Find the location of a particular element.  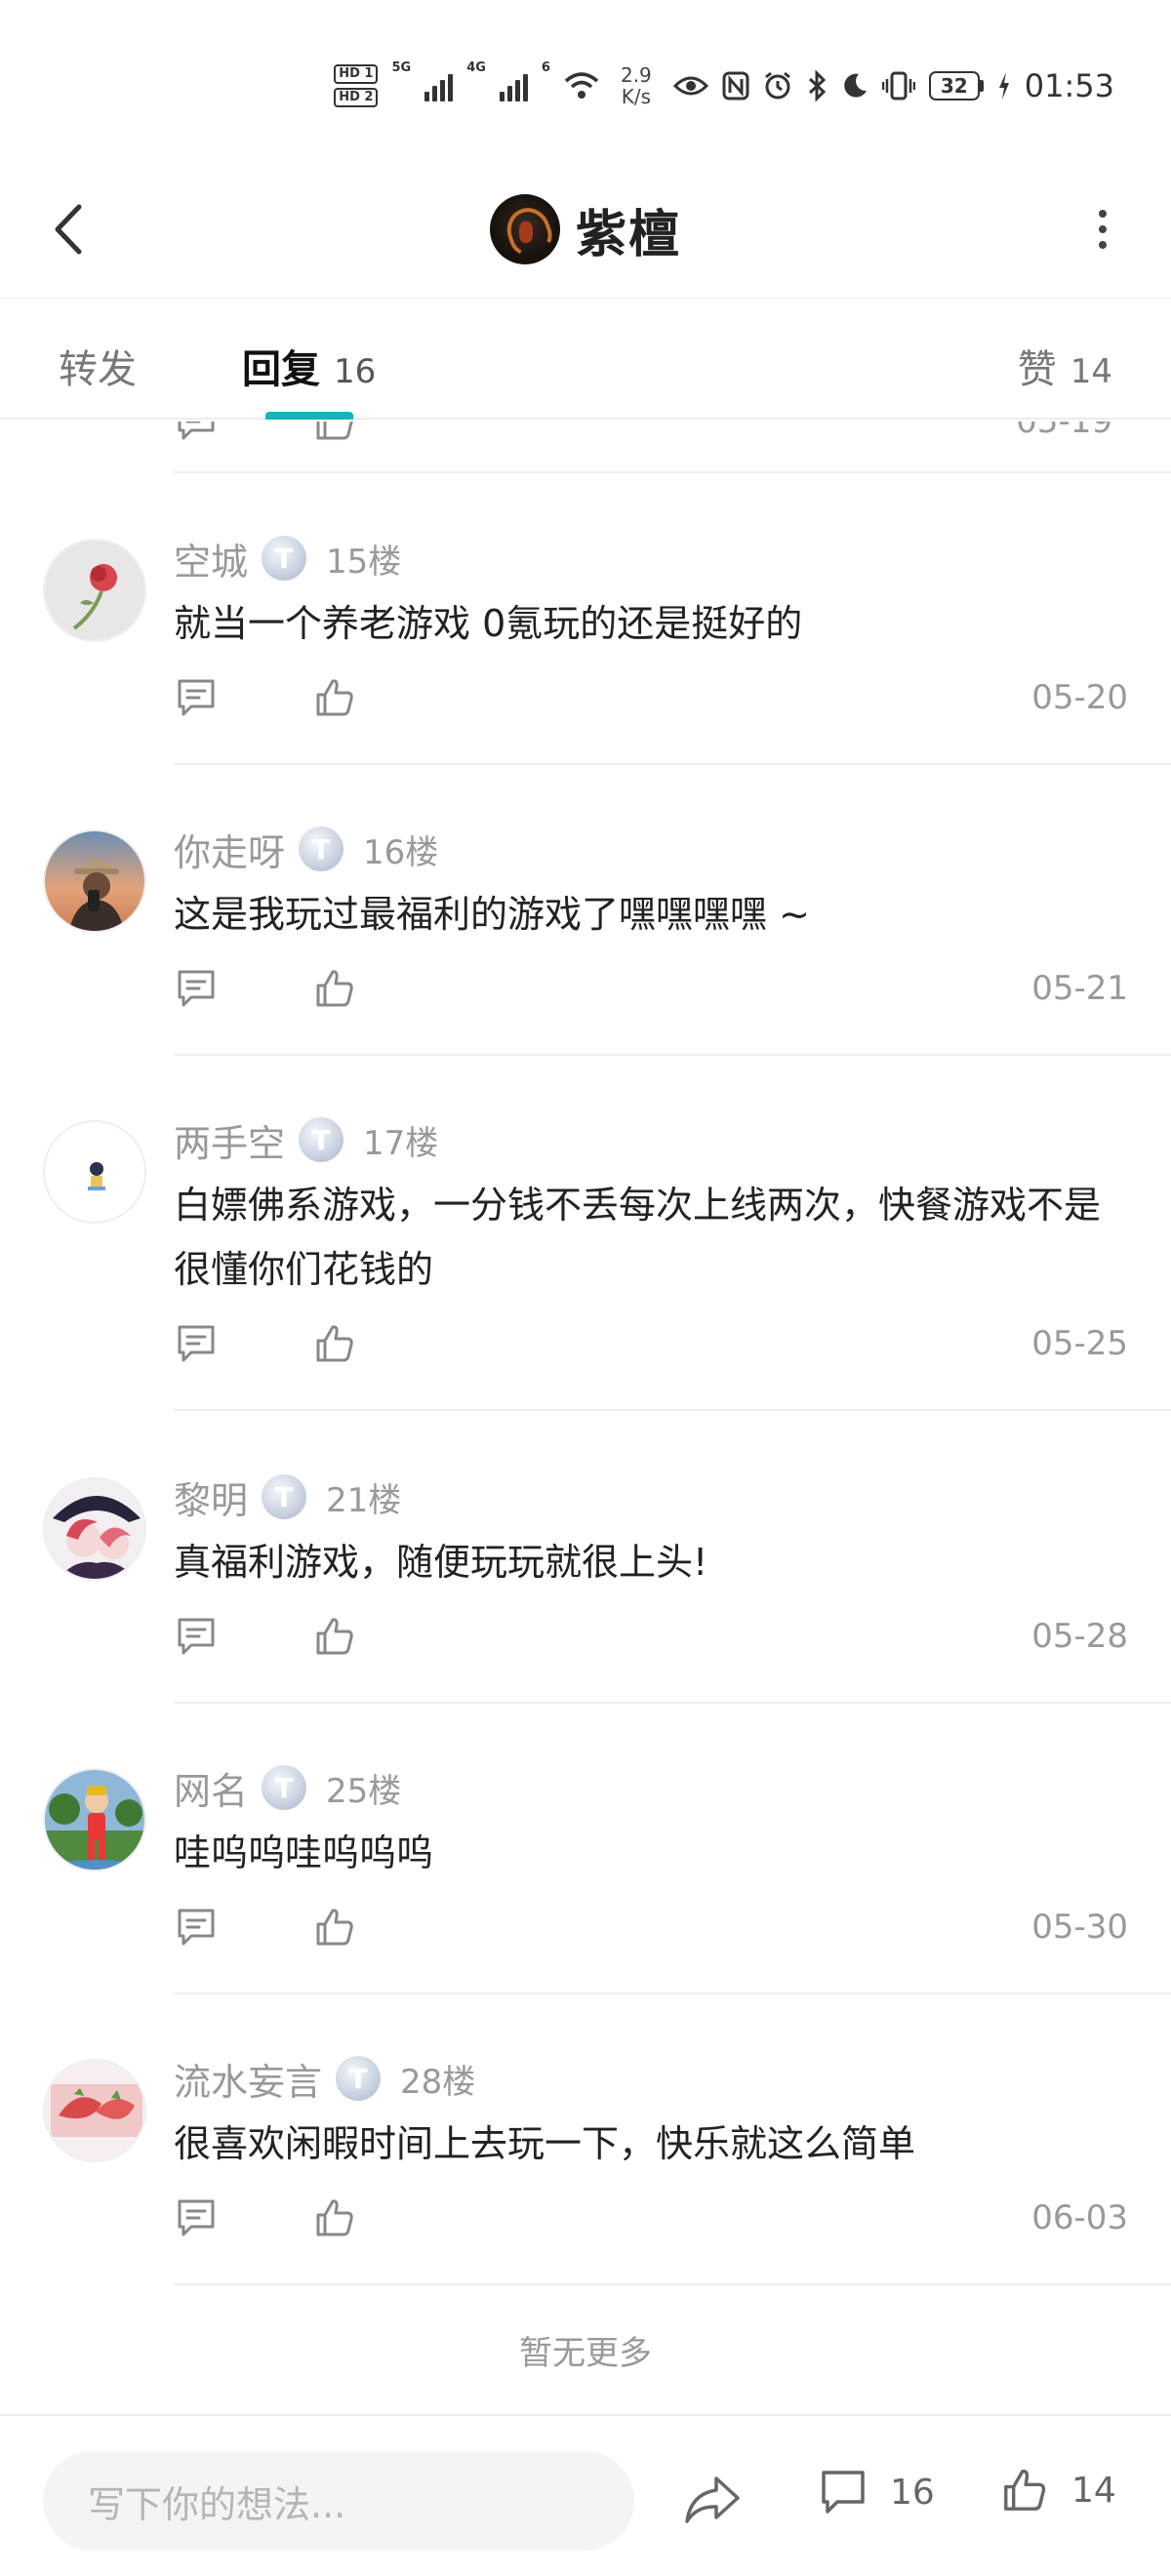

status-bar: HD 1 HD 2 5G 4G 6 2.9 K/s 32 01:53 is located at coordinates (585, 80).